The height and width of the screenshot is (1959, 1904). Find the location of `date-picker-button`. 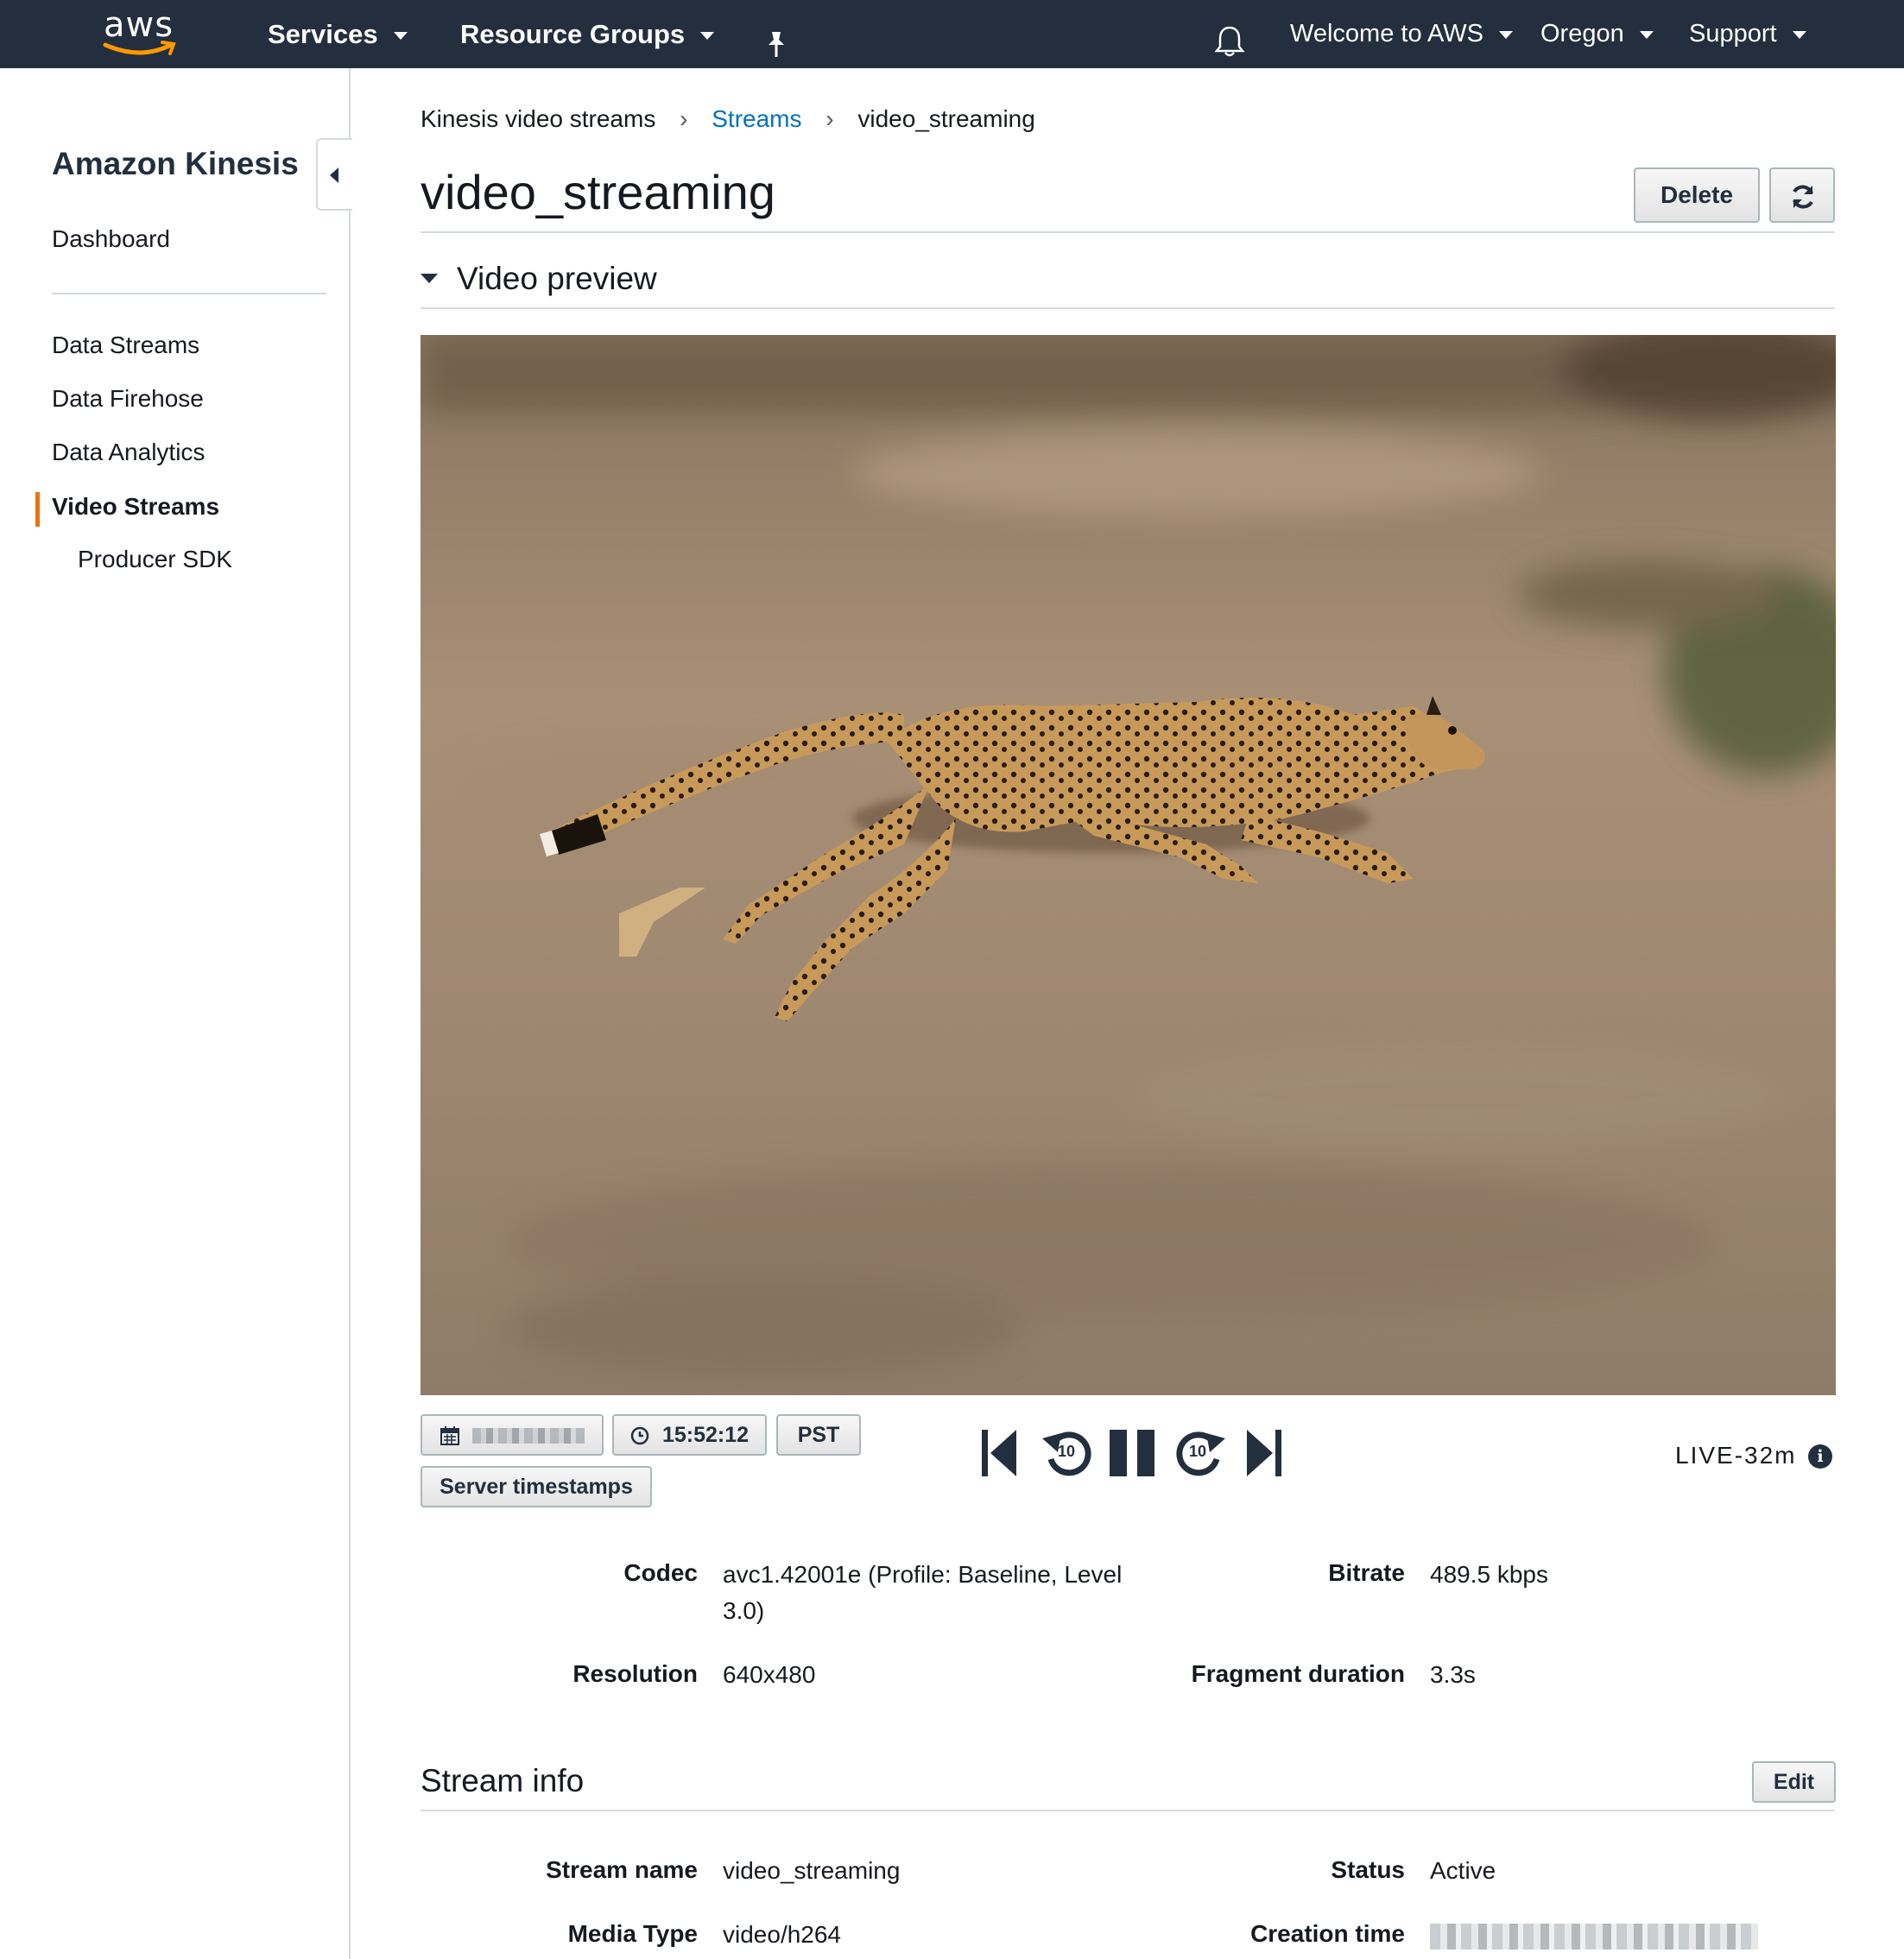

date-picker-button is located at coordinates (513, 1435).